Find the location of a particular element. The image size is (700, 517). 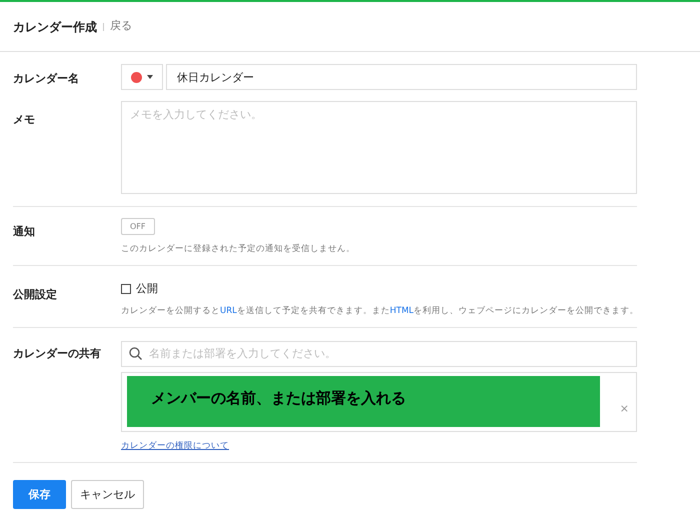

back-link: 戻る is located at coordinates (121, 26).